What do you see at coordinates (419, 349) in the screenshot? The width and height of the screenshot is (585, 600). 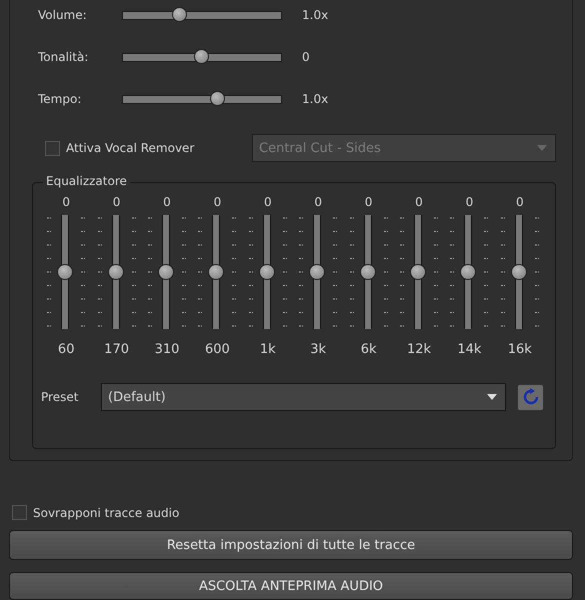 I see `band-frequency: 12k` at bounding box center [419, 349].